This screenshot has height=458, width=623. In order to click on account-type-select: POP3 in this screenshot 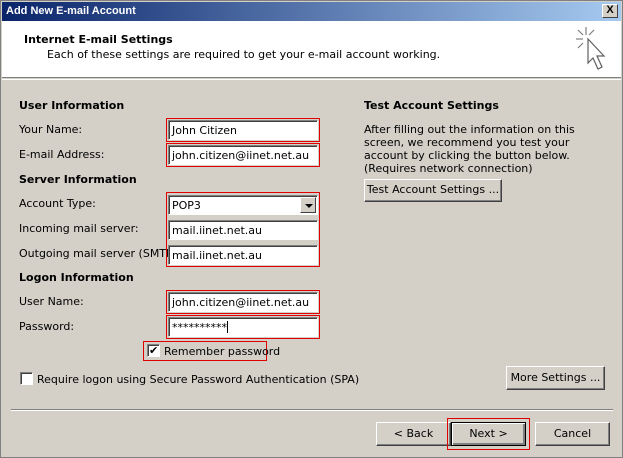, I will do `click(243, 205)`.